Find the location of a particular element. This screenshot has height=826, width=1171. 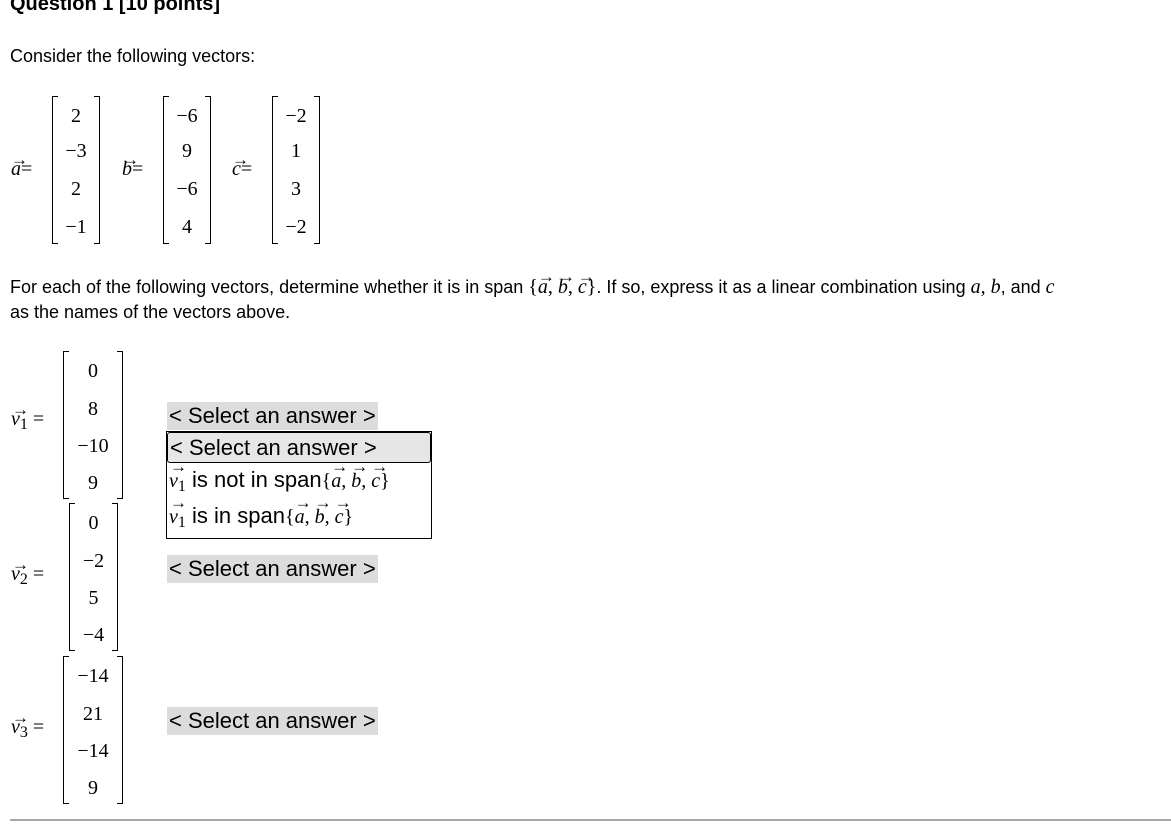

intro-text: Consider the following vectors: is located at coordinates (133, 56).